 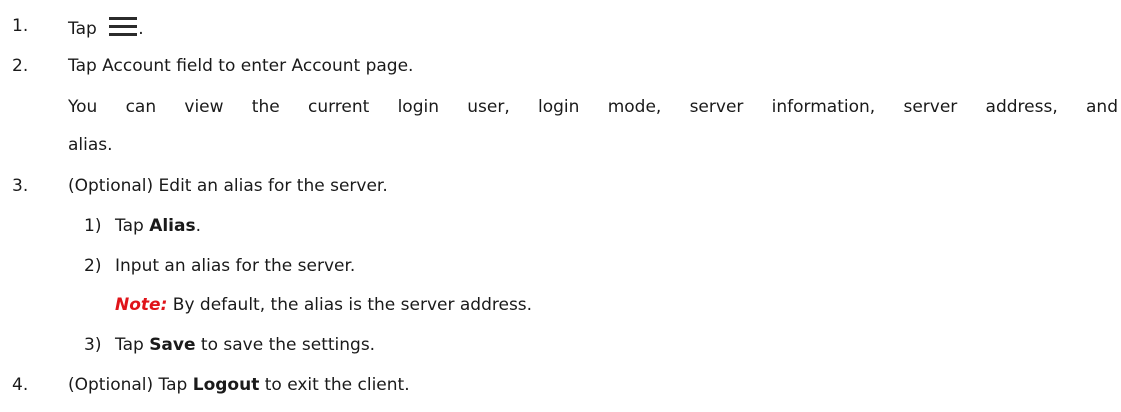 I want to click on step-1-text: Tap ., so click(x=106, y=27).